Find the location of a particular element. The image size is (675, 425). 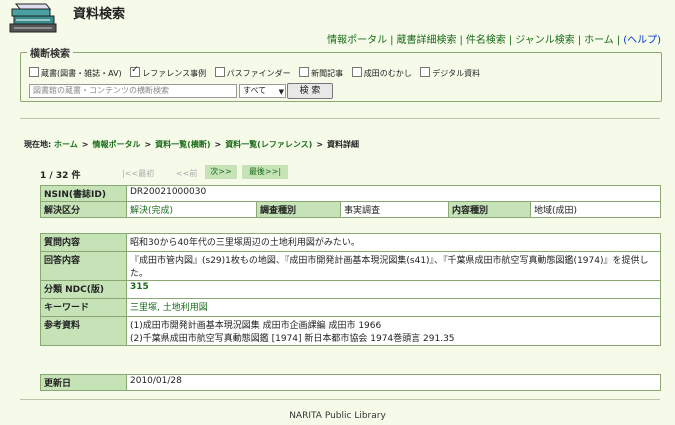

checkbox-label: 成田のむかし is located at coordinates (387, 73).